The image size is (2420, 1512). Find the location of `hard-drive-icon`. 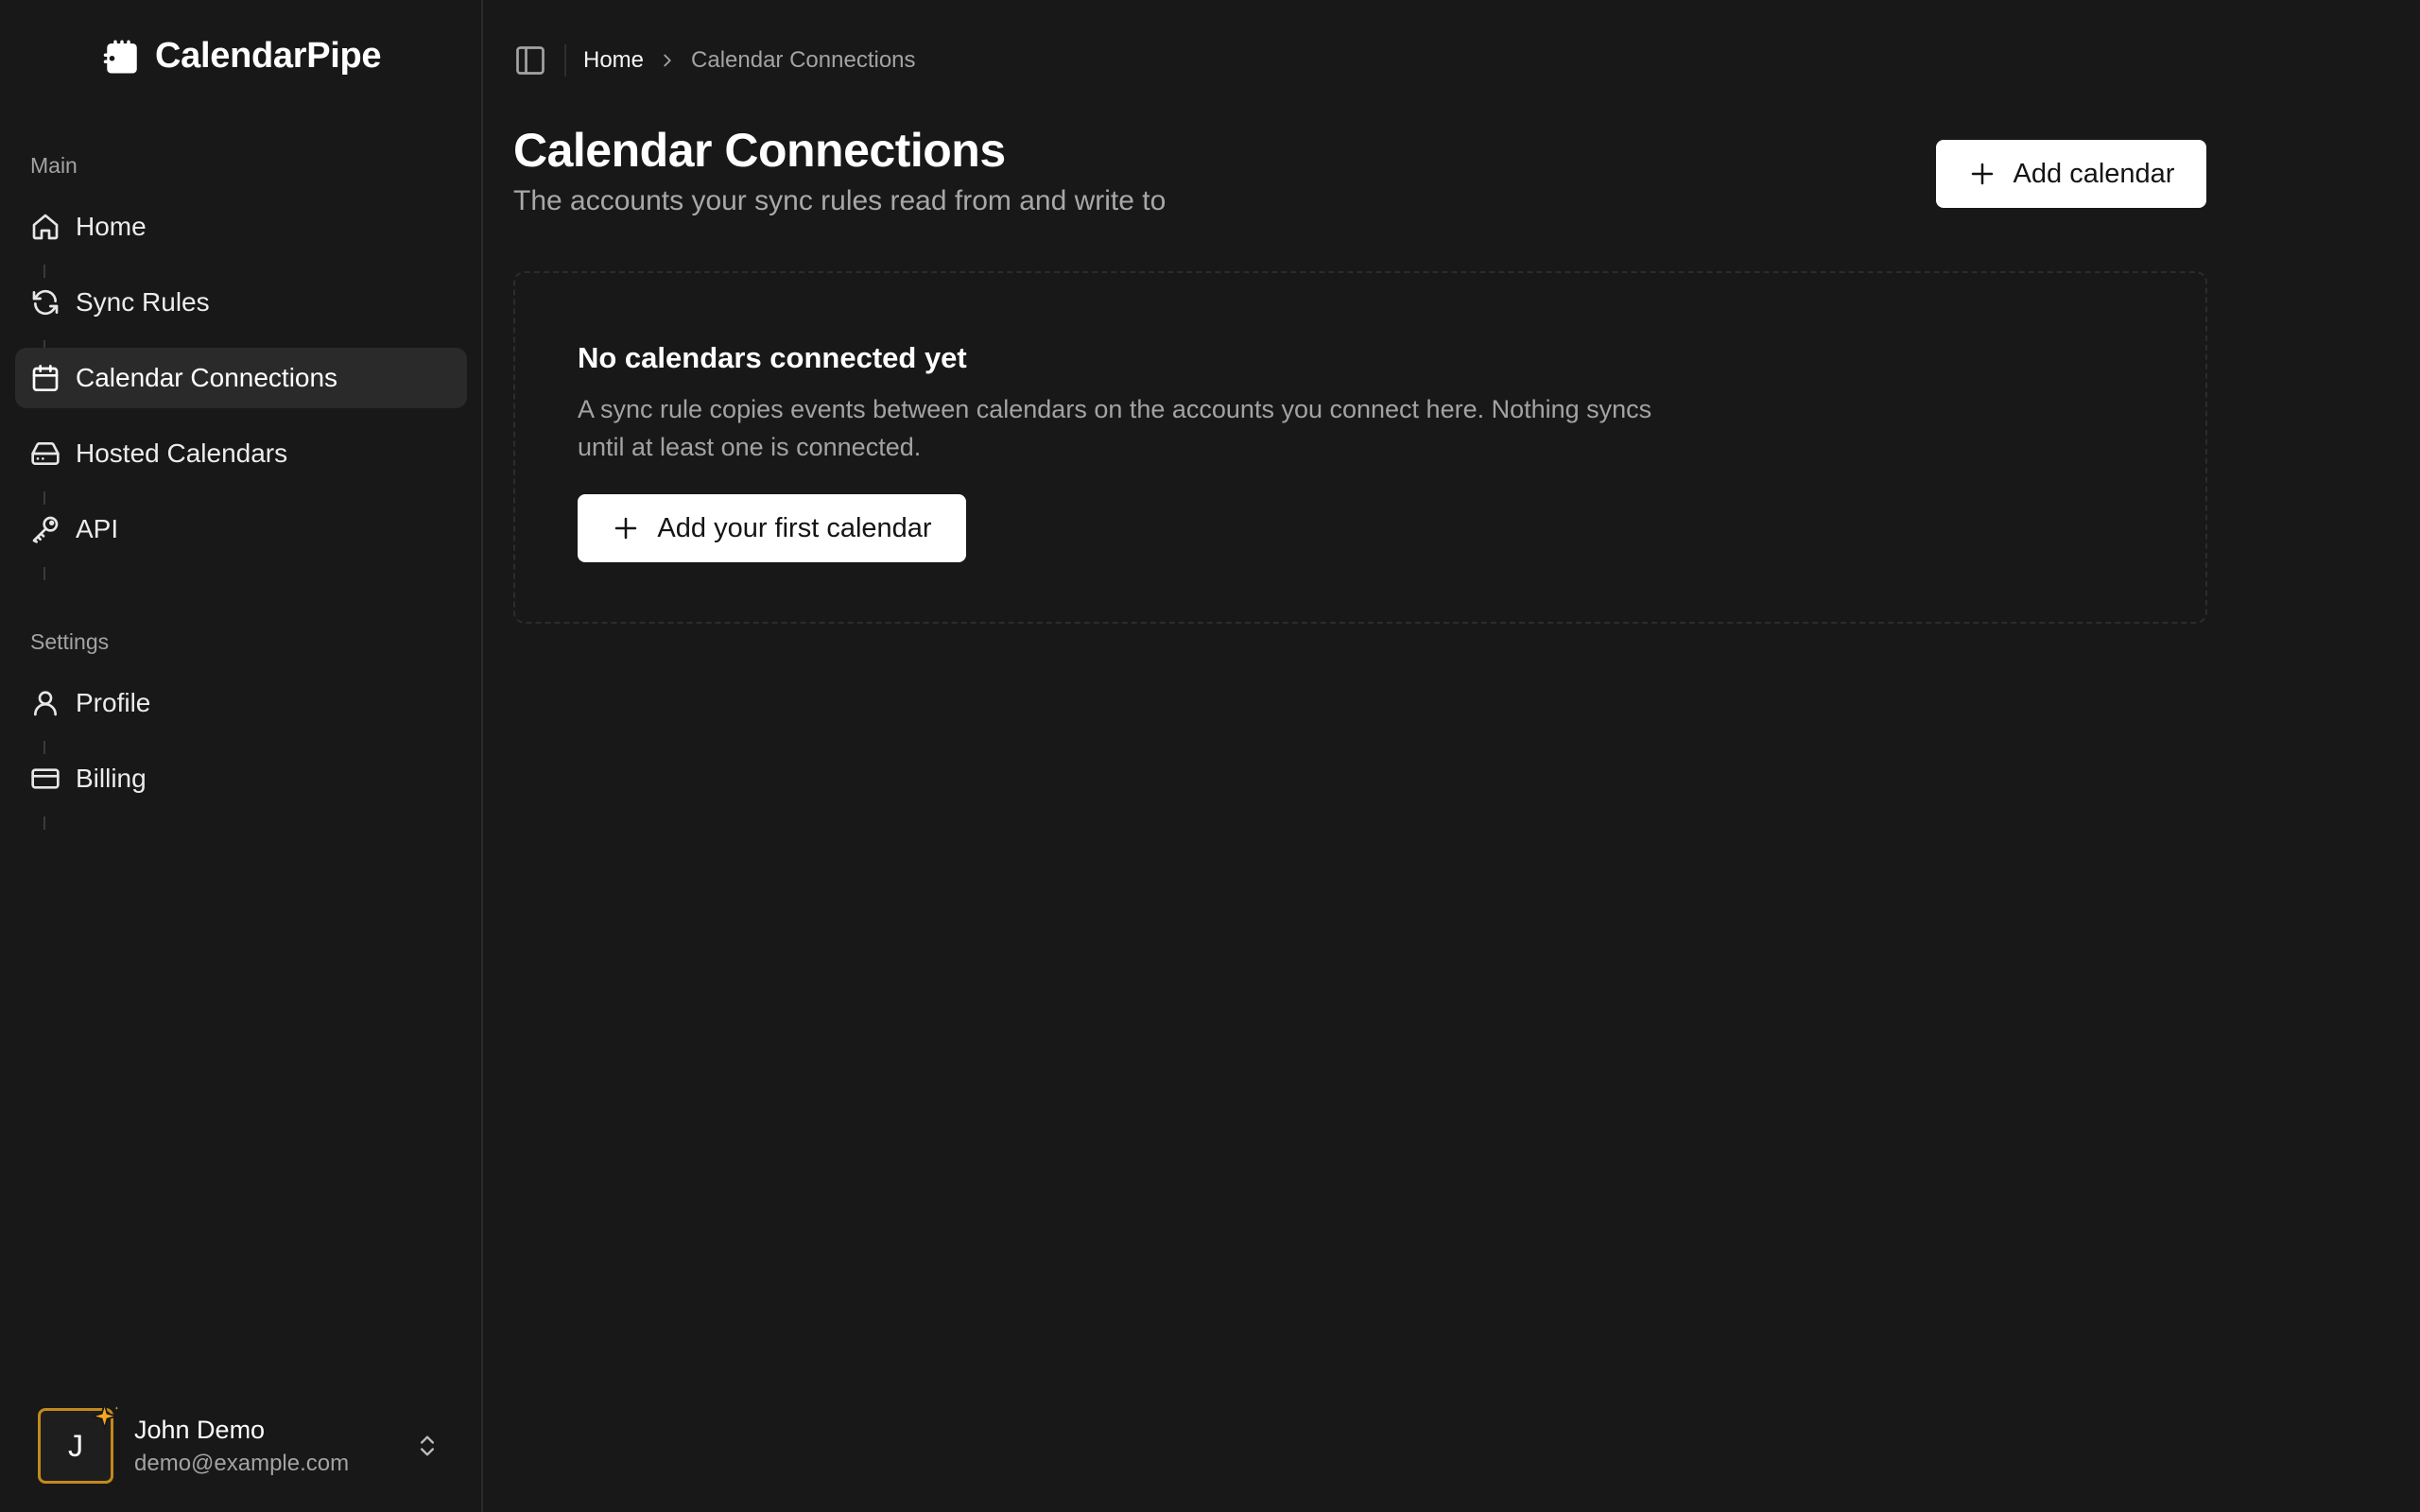

hard-drive-icon is located at coordinates (45, 453).